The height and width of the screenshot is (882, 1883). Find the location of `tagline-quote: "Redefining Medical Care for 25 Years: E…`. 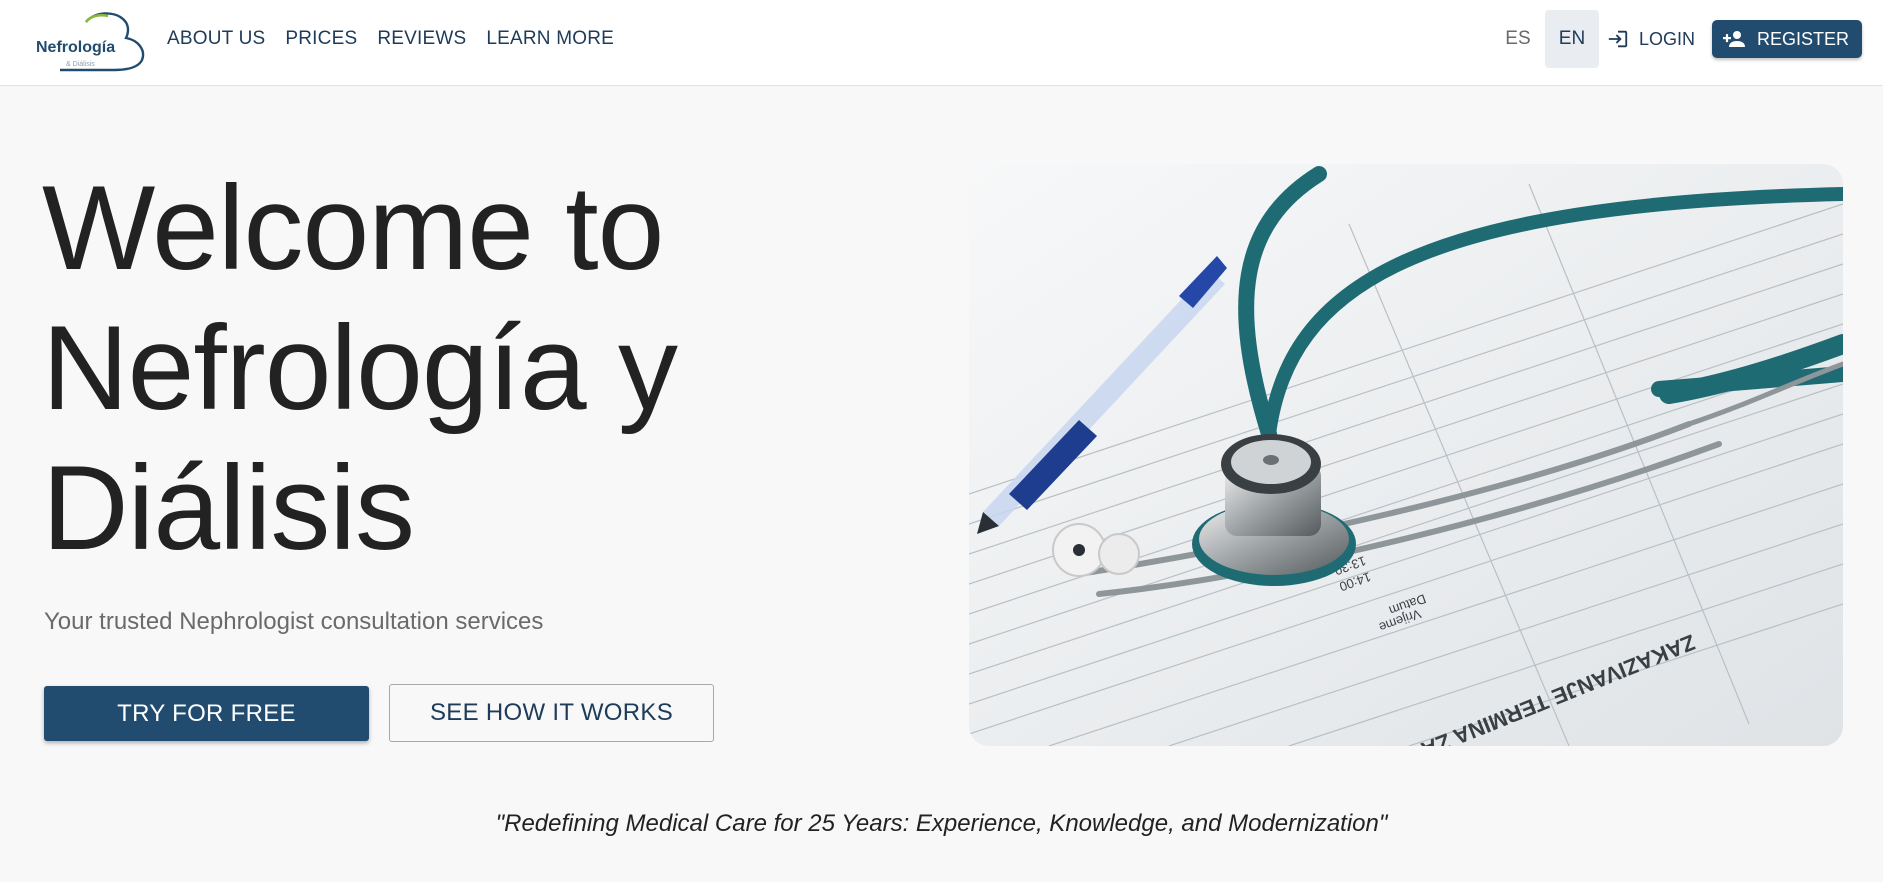

tagline-quote: "Redefining Medical Care for 25 Years: E… is located at coordinates (941, 823).